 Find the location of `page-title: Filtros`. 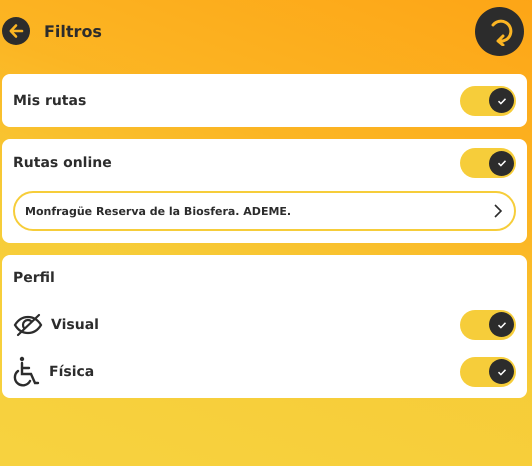

page-title: Filtros is located at coordinates (73, 31).